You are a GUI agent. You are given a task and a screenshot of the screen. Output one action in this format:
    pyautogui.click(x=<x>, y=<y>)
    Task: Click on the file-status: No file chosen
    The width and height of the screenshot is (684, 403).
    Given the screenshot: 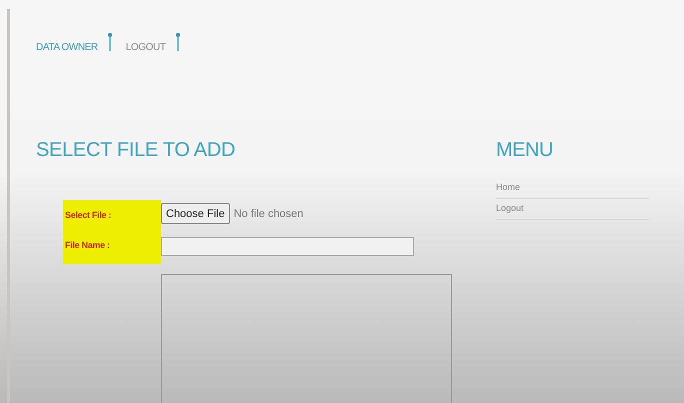 What is the action you would take?
    pyautogui.click(x=269, y=214)
    